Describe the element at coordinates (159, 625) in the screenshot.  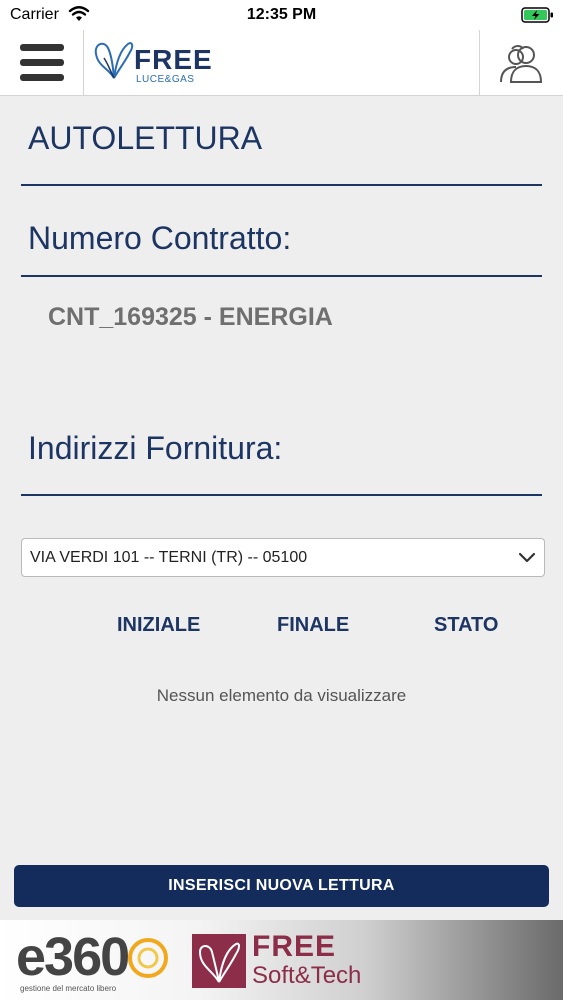
I see `column-header-iniziale: INIZIALE` at that location.